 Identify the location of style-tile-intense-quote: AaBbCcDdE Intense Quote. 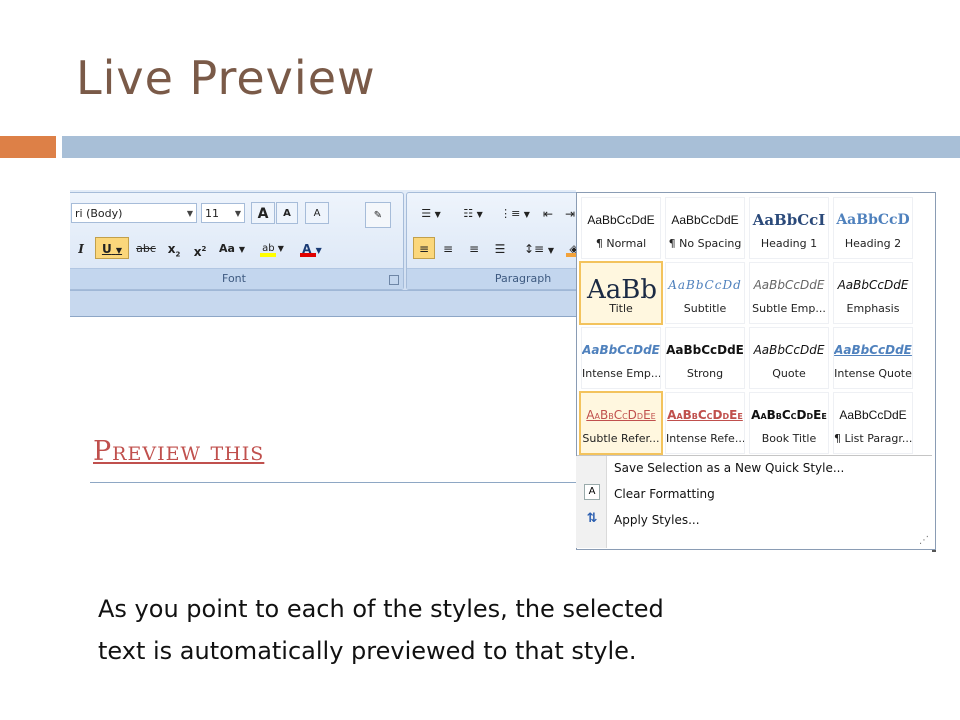
(873, 358).